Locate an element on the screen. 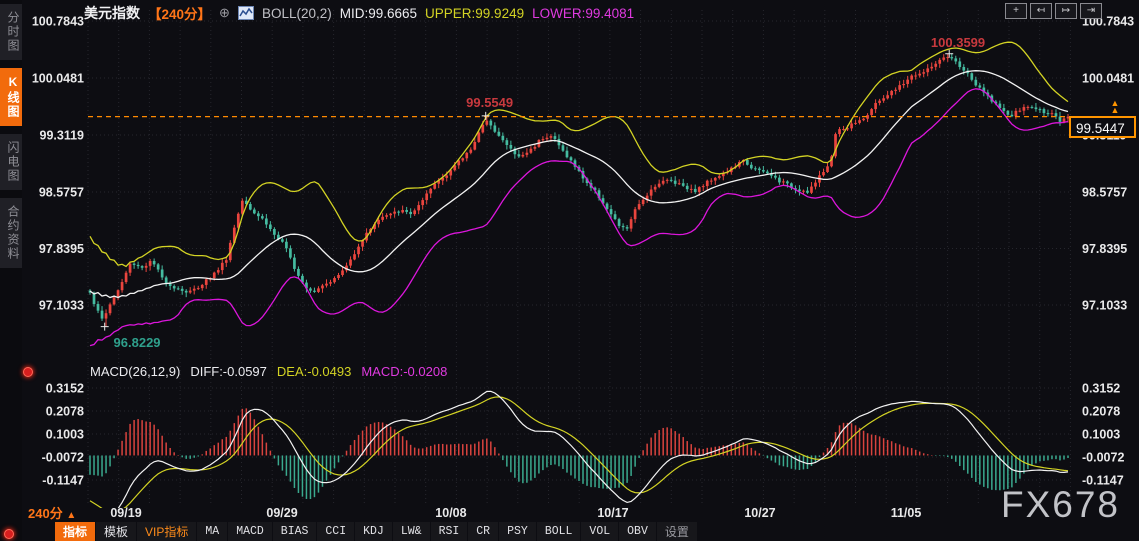  alert-icon is located at coordinates (28, 372).